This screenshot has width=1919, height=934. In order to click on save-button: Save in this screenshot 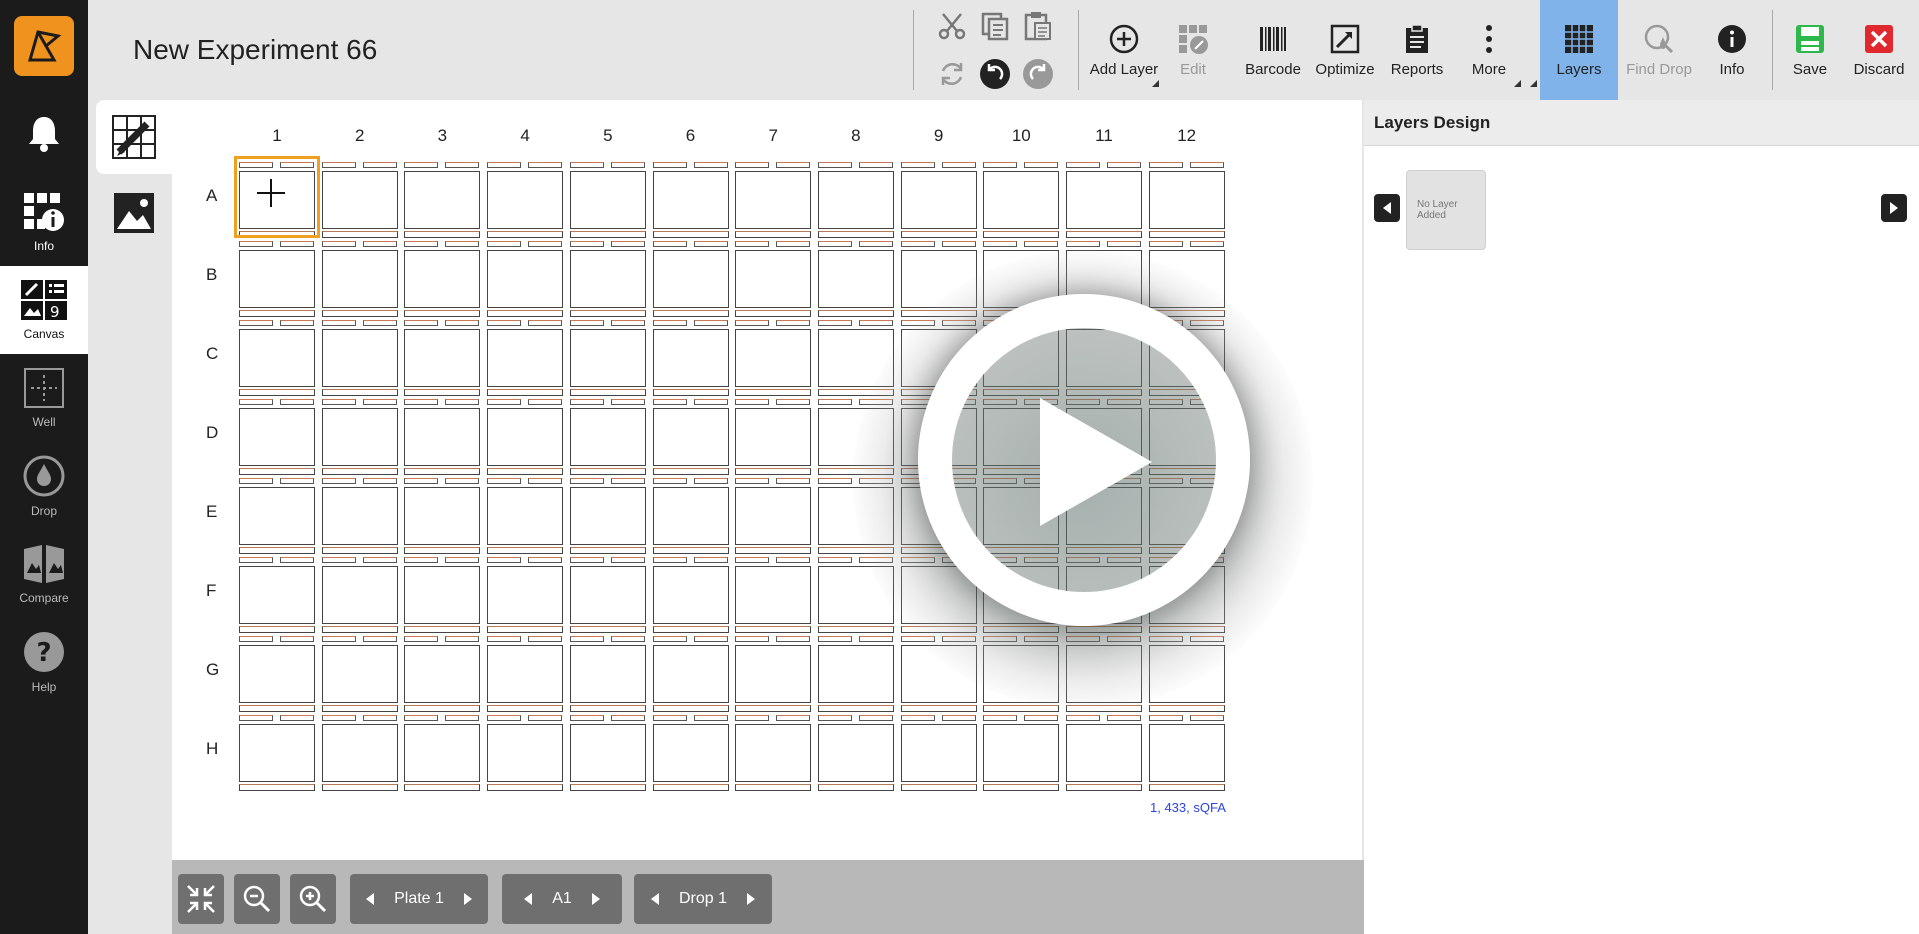, I will do `click(1810, 50)`.